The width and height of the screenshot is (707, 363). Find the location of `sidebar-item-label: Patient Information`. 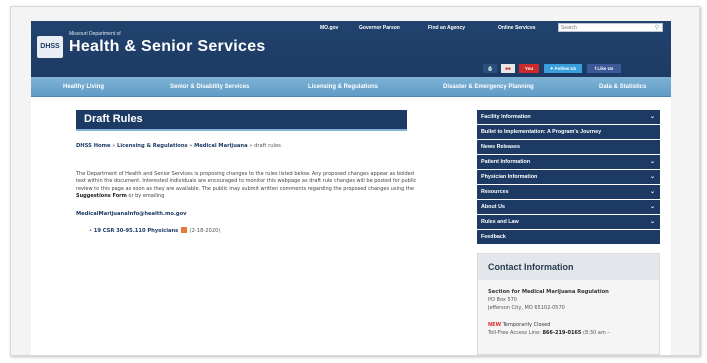

sidebar-item-label: Patient Information is located at coordinates (506, 162).